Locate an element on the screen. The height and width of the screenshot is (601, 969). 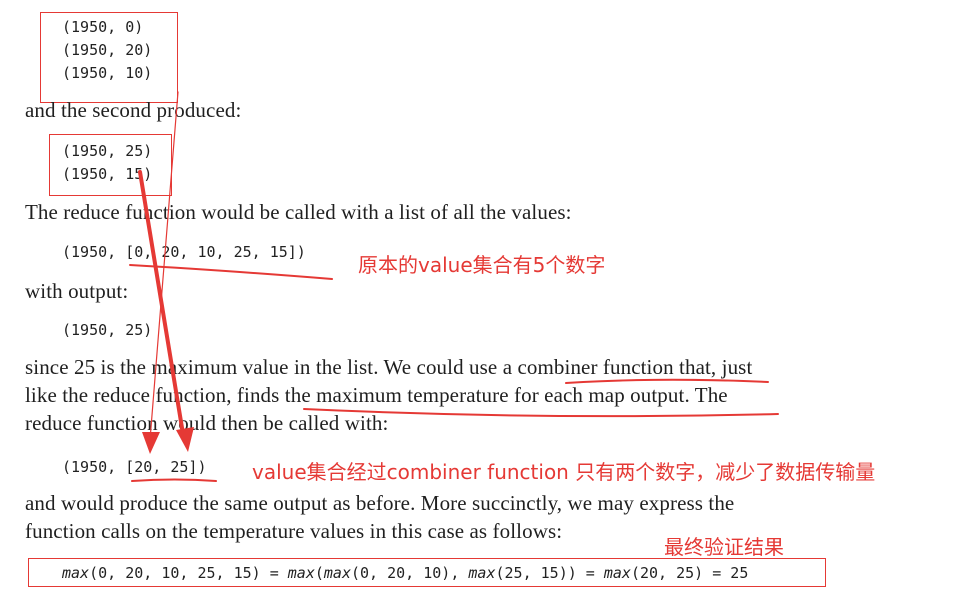
code-output: (1950, 25) is located at coordinates (107, 330).